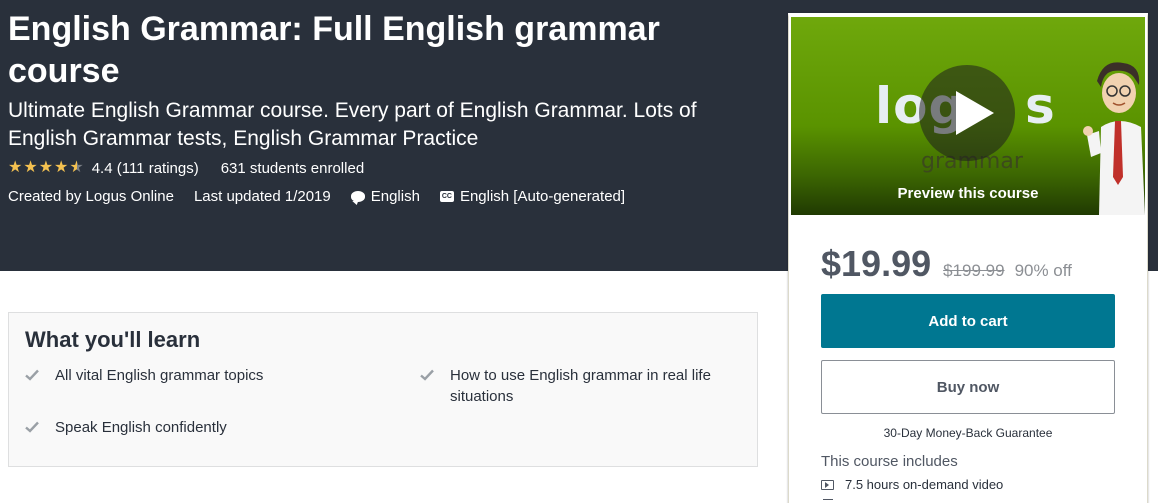  What do you see at coordinates (975, 113) in the screenshot?
I see `play-icon` at bounding box center [975, 113].